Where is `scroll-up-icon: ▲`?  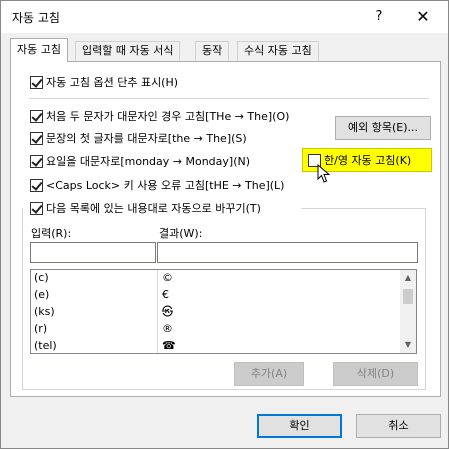
scroll-up-icon: ▲ is located at coordinates (408, 278).